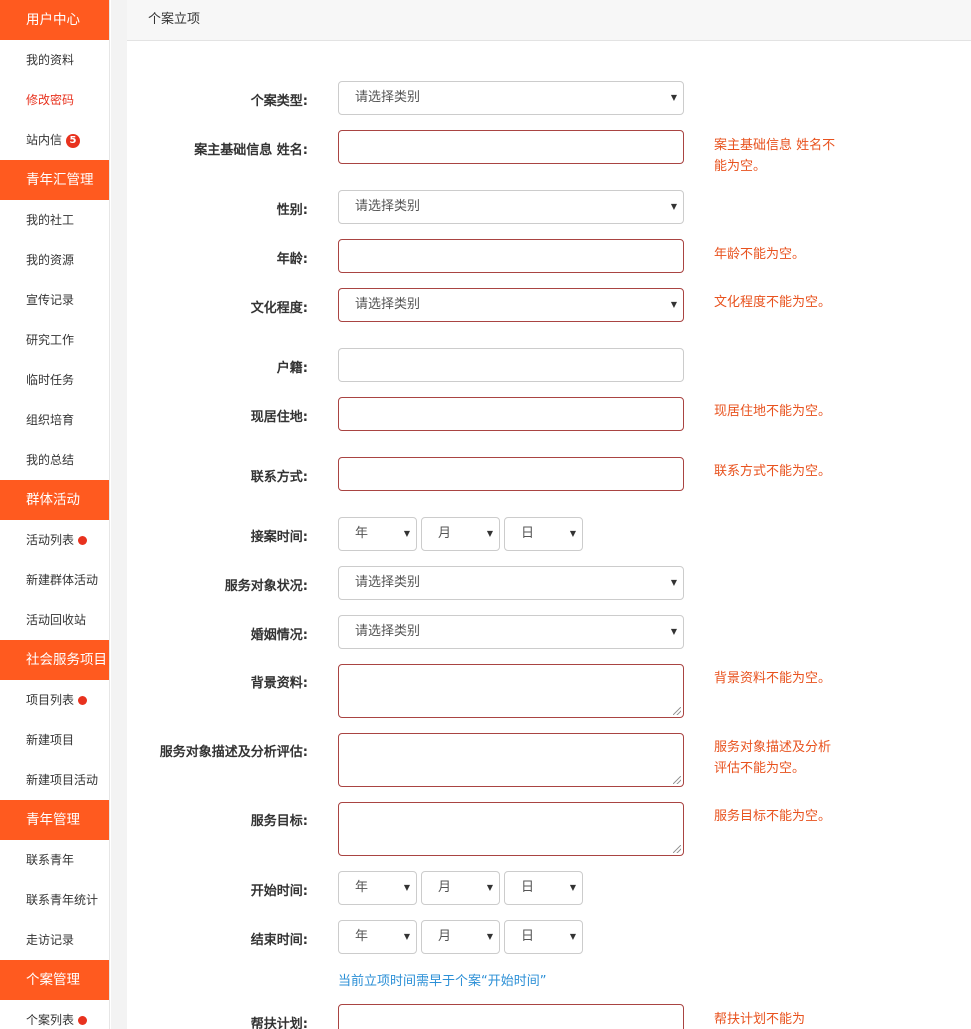 The height and width of the screenshot is (1029, 971). Describe the element at coordinates (50, 300) in the screenshot. I see `sidebar-item-label: 宣传记录` at that location.